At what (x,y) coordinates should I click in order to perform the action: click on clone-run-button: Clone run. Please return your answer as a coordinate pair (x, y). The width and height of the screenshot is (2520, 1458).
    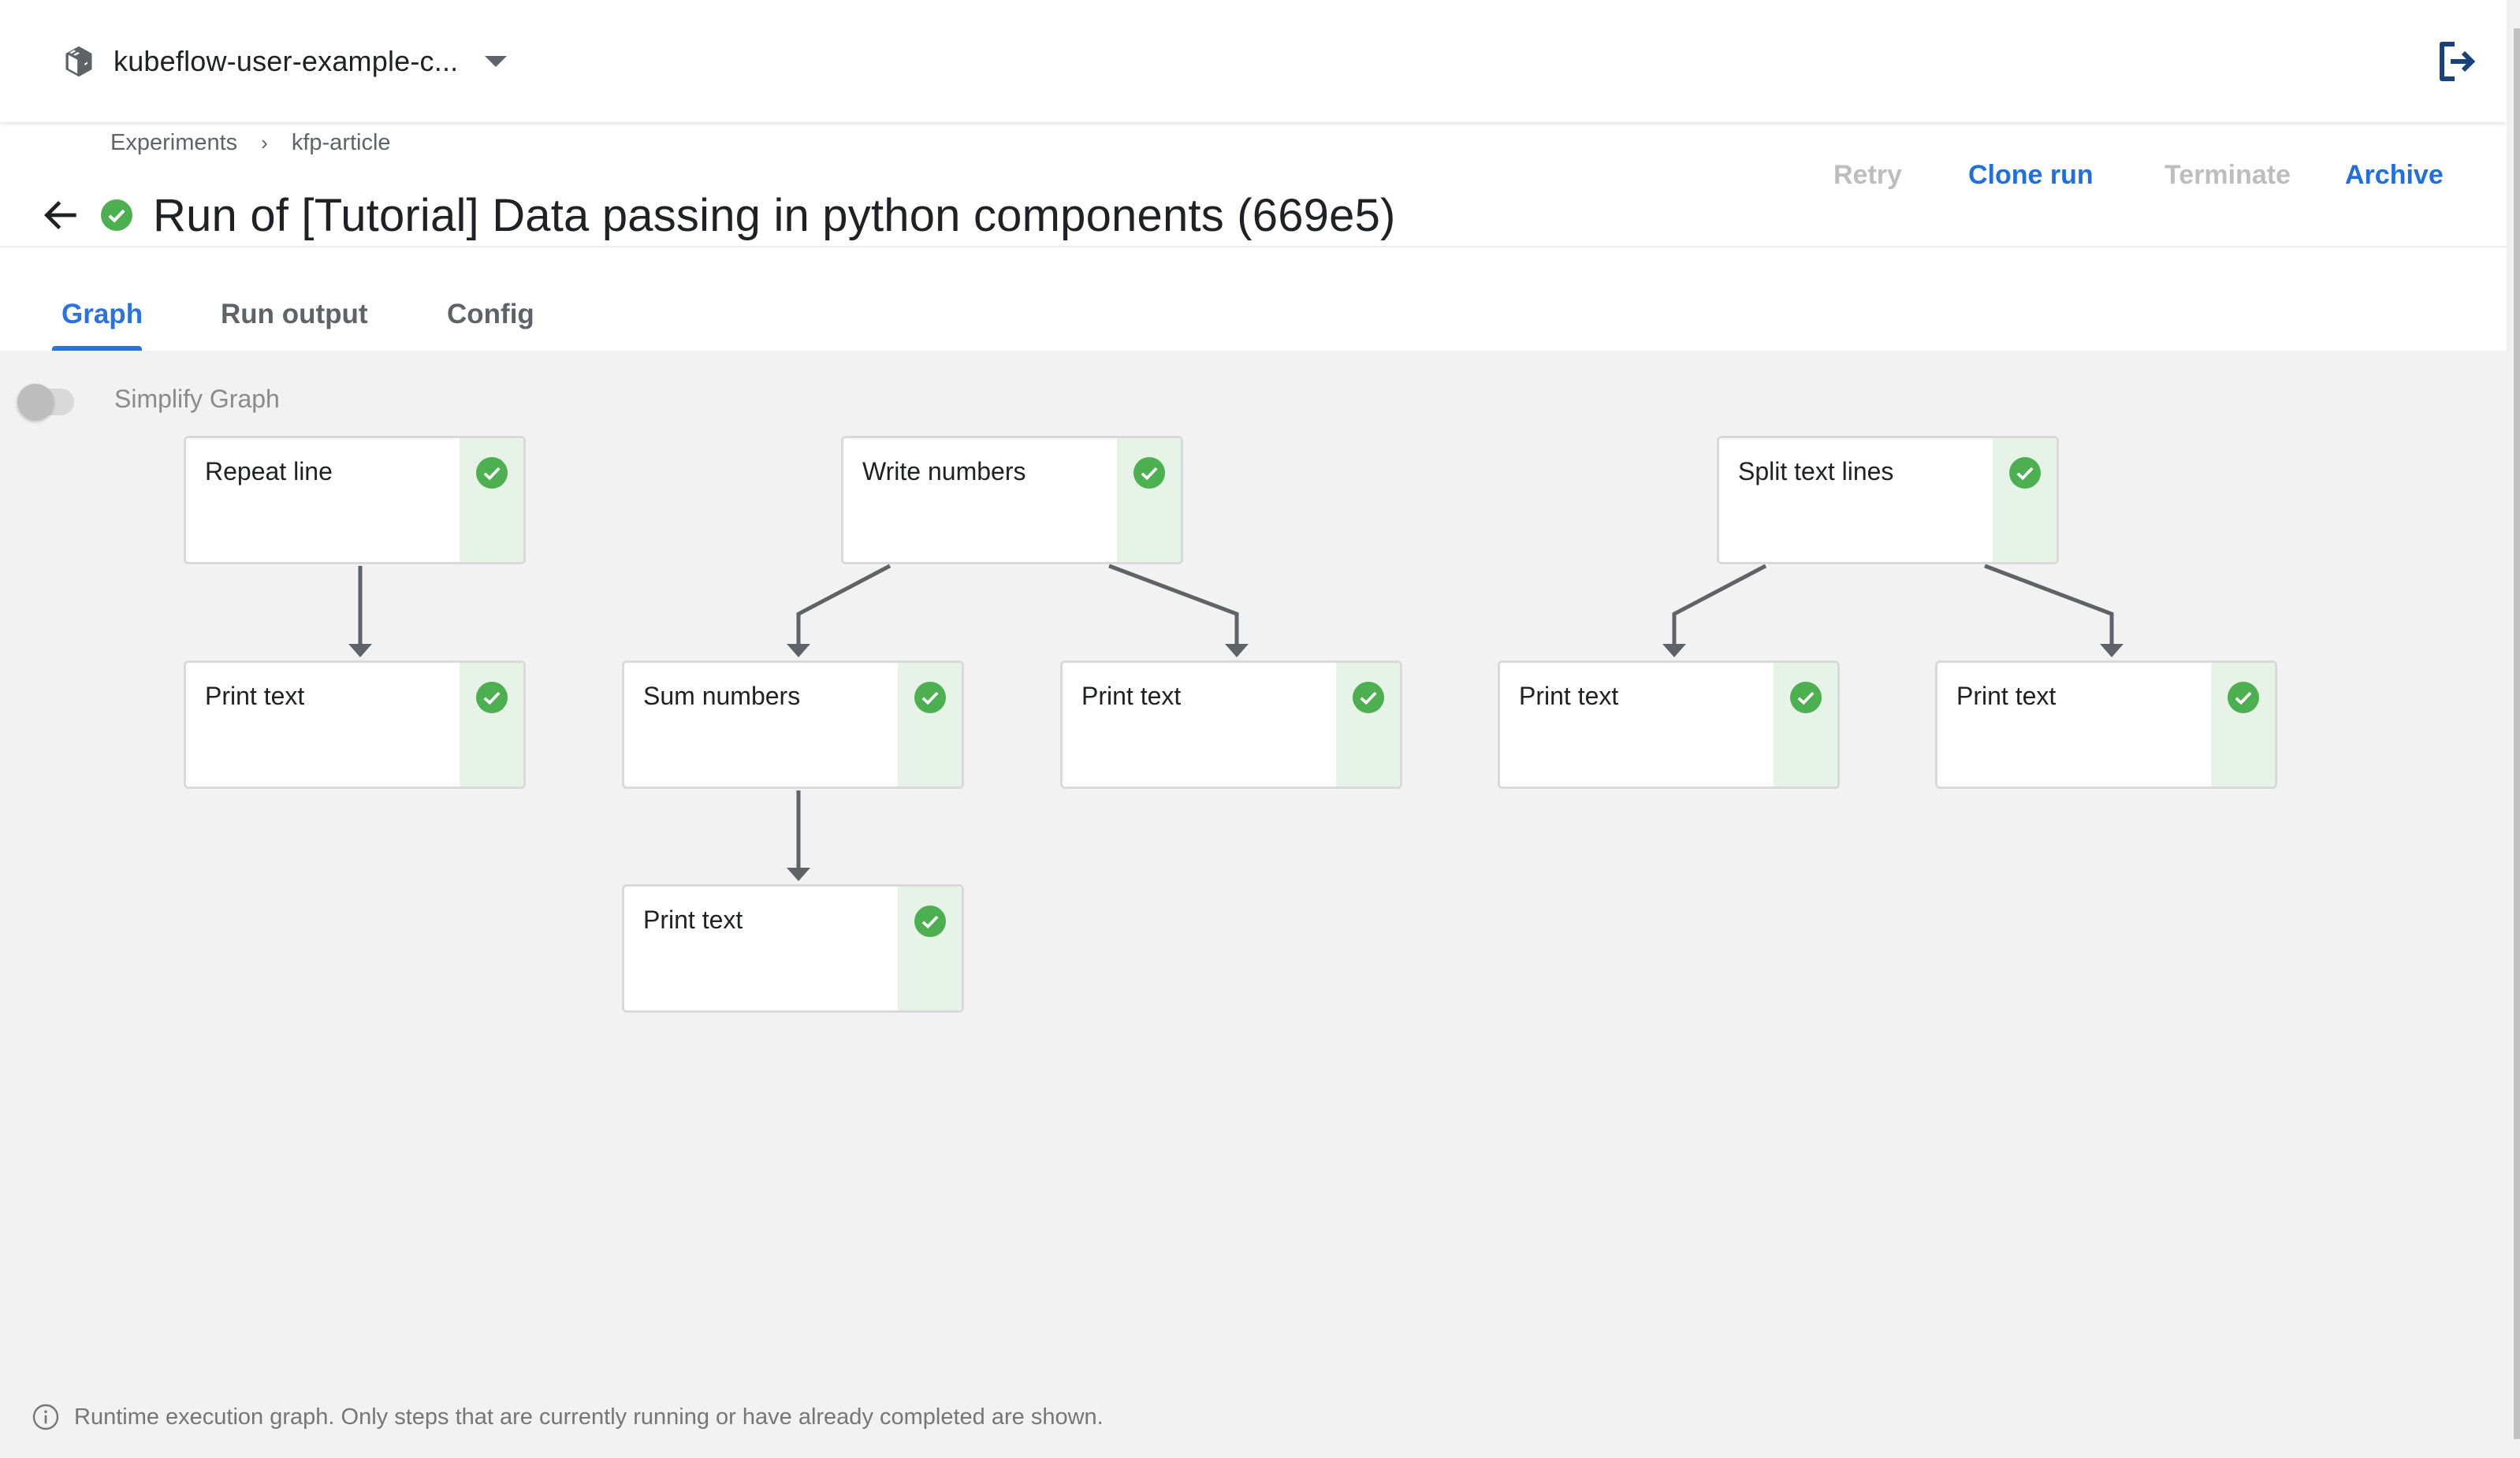
    Looking at the image, I should click on (2031, 176).